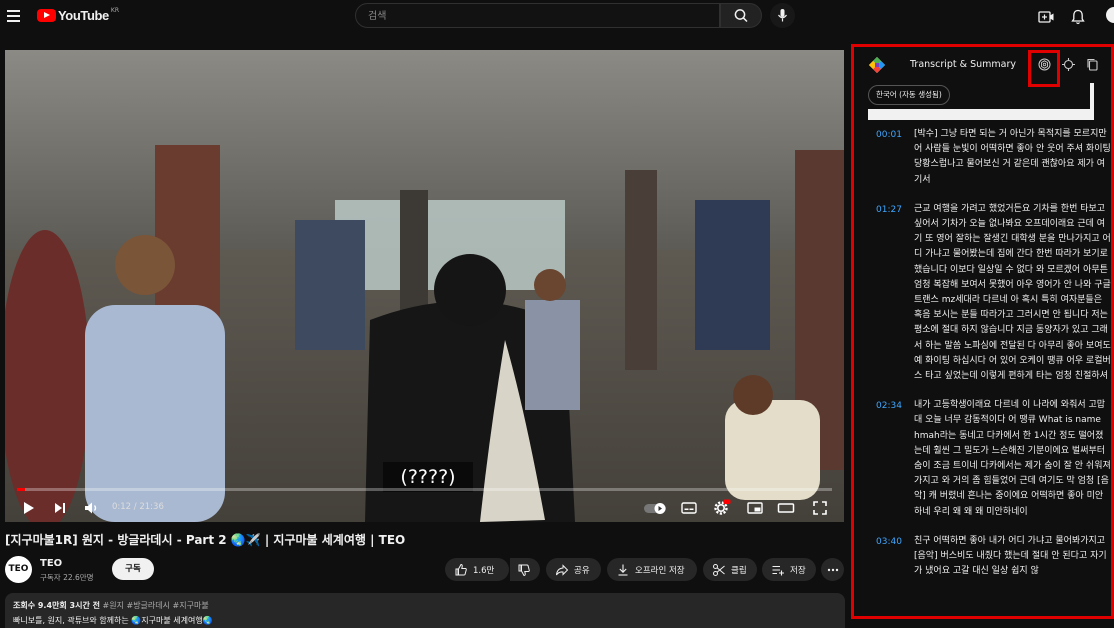 The image size is (1114, 628). I want to click on extension-logo-icon, so click(877, 65).